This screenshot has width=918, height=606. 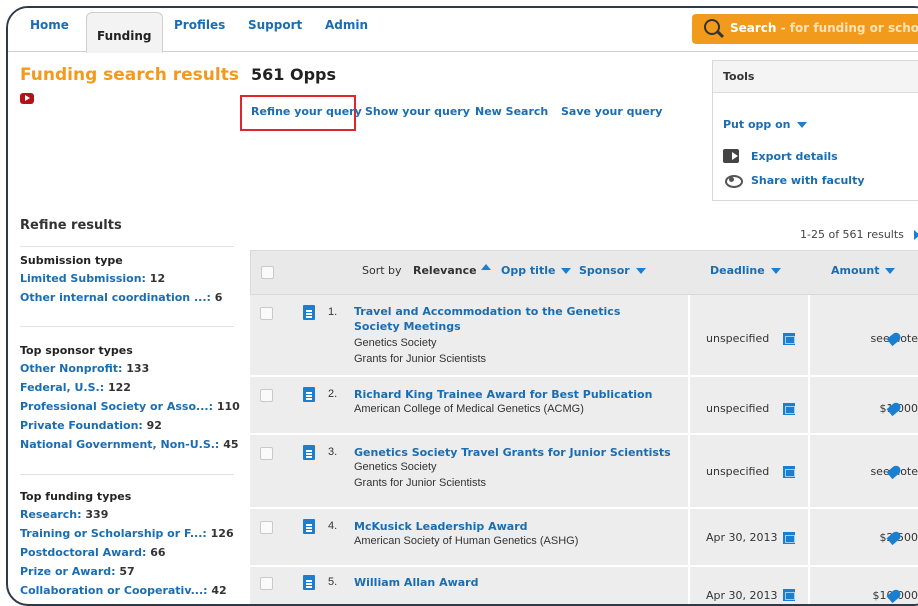 What do you see at coordinates (333, 312) in the screenshot?
I see `row-number: 1.` at bounding box center [333, 312].